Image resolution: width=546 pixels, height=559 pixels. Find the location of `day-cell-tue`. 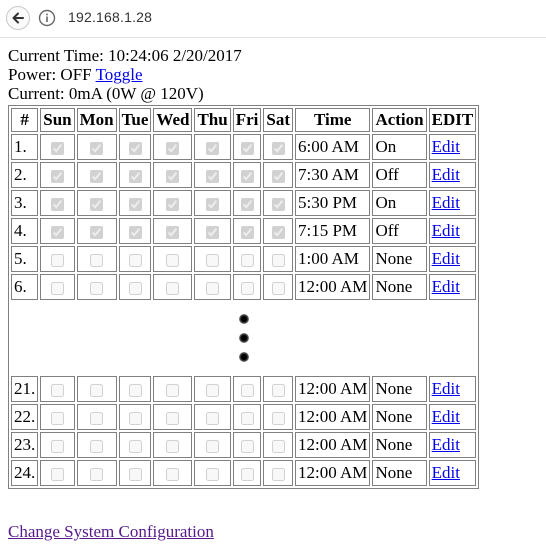

day-cell-tue is located at coordinates (135, 175).